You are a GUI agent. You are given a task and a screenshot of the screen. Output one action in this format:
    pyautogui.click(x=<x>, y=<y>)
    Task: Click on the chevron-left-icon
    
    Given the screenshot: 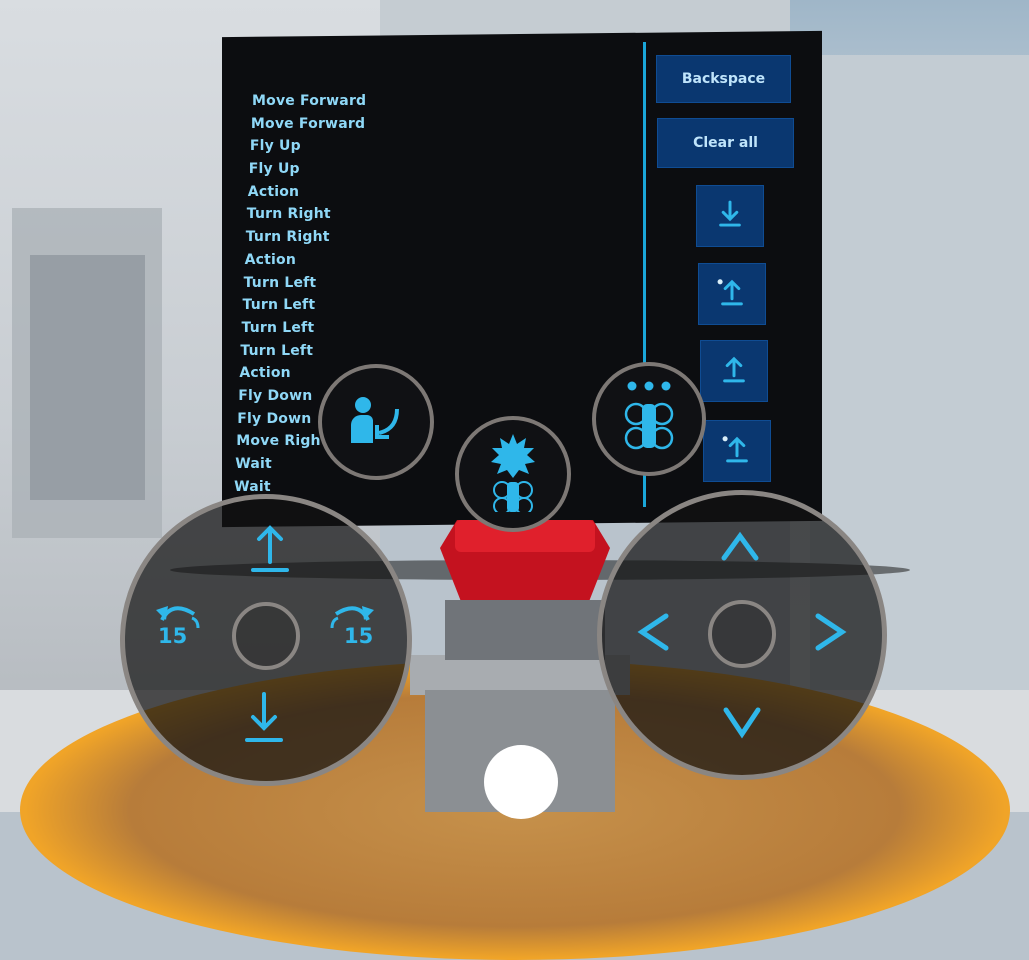 What is the action you would take?
    pyautogui.click(x=654, y=634)
    